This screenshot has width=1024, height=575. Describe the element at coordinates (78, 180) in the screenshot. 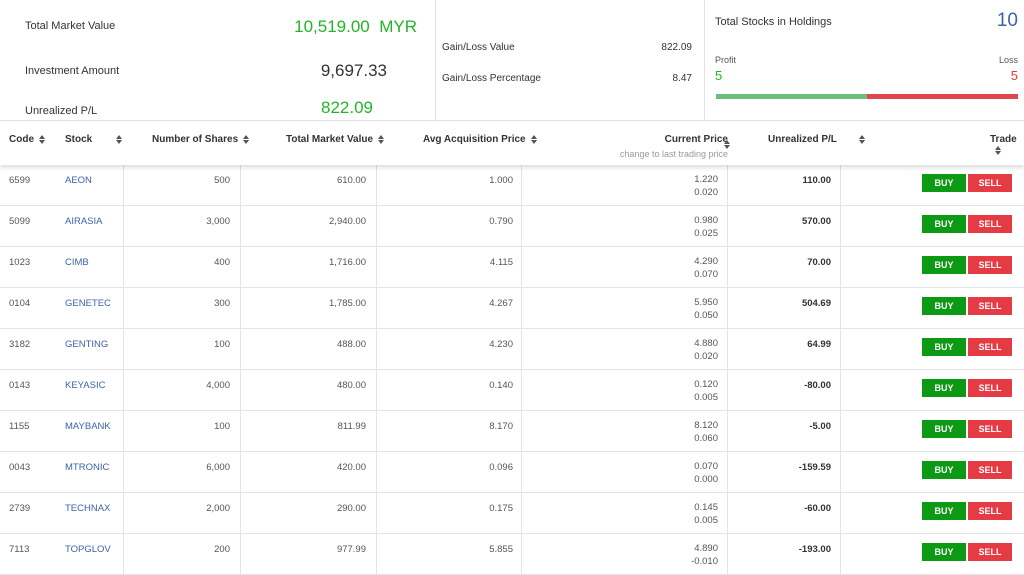

I see `cell-stock-link: AEON` at that location.